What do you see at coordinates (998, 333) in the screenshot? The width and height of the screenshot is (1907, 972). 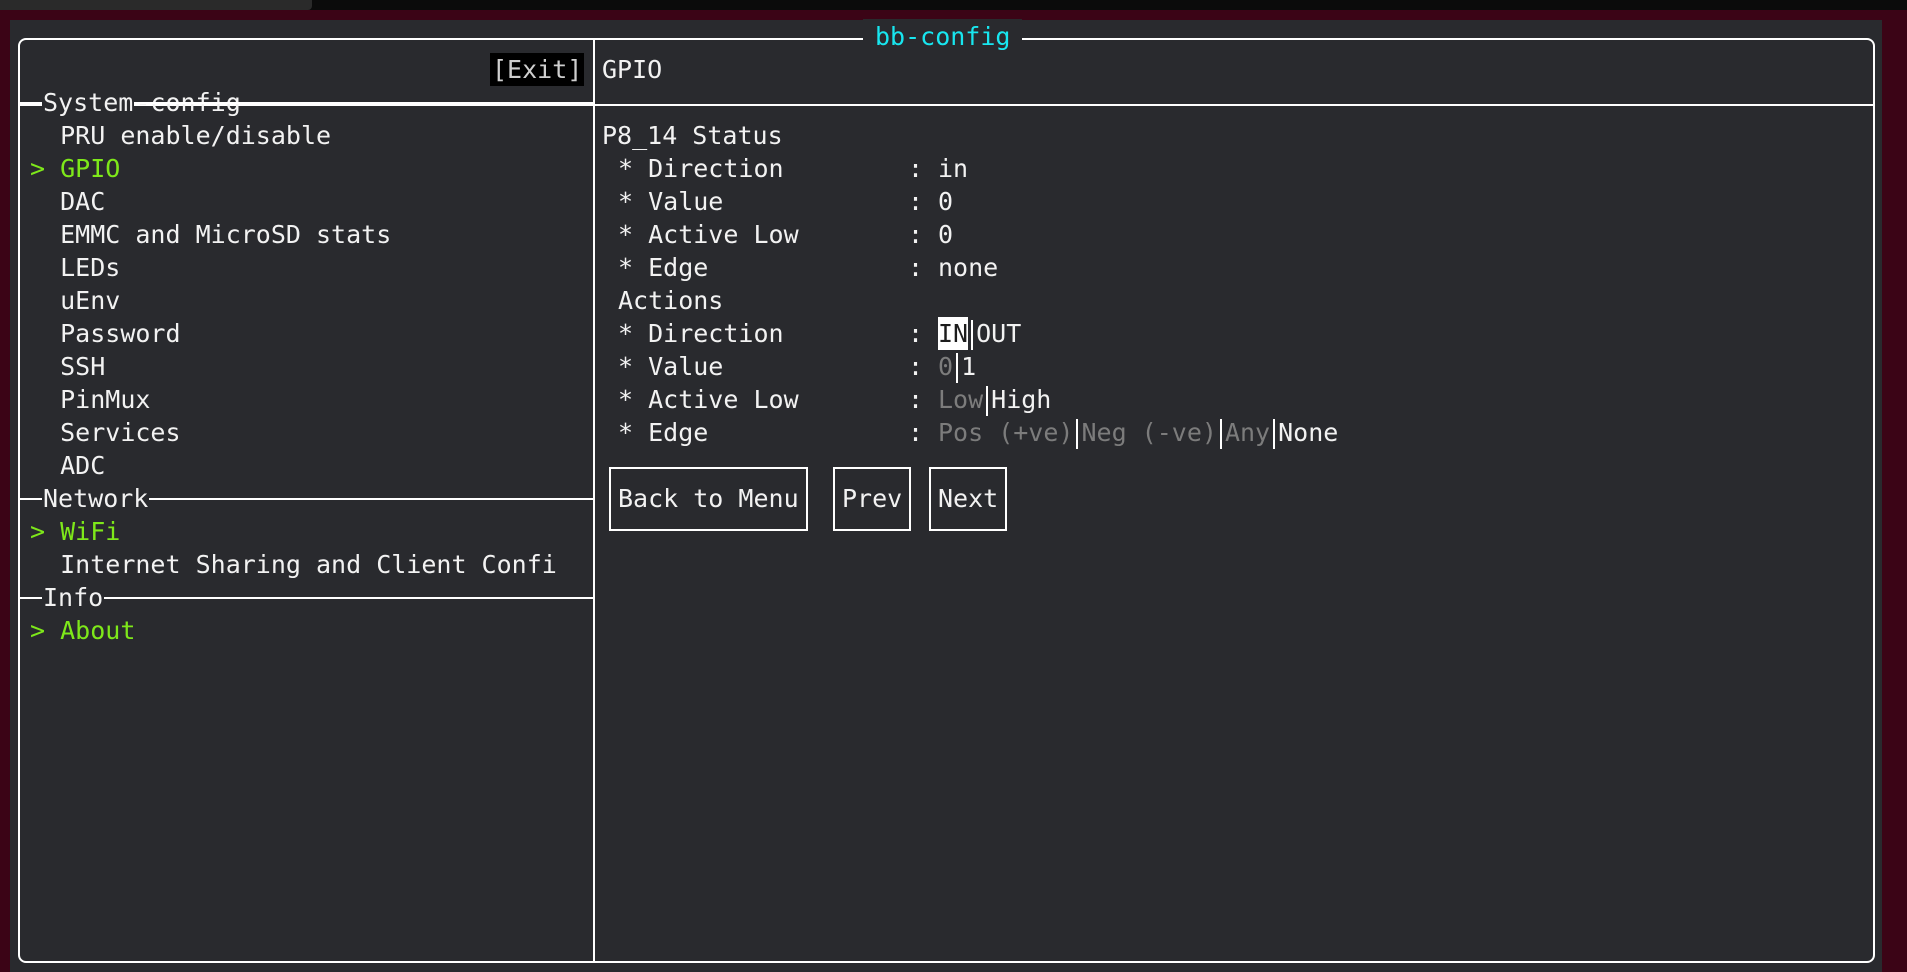 I see `option-out: OUT` at bounding box center [998, 333].